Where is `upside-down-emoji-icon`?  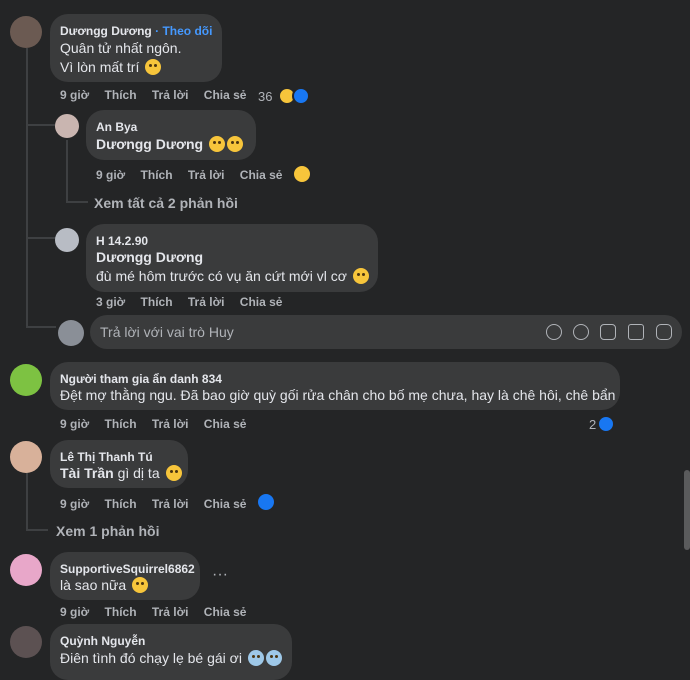
upside-down-emoji-icon is located at coordinates (140, 585).